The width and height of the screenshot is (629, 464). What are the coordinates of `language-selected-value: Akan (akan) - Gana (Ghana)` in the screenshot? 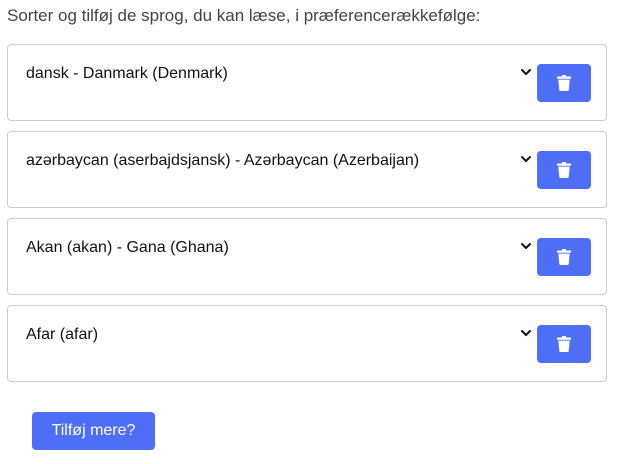 It's located at (127, 247).